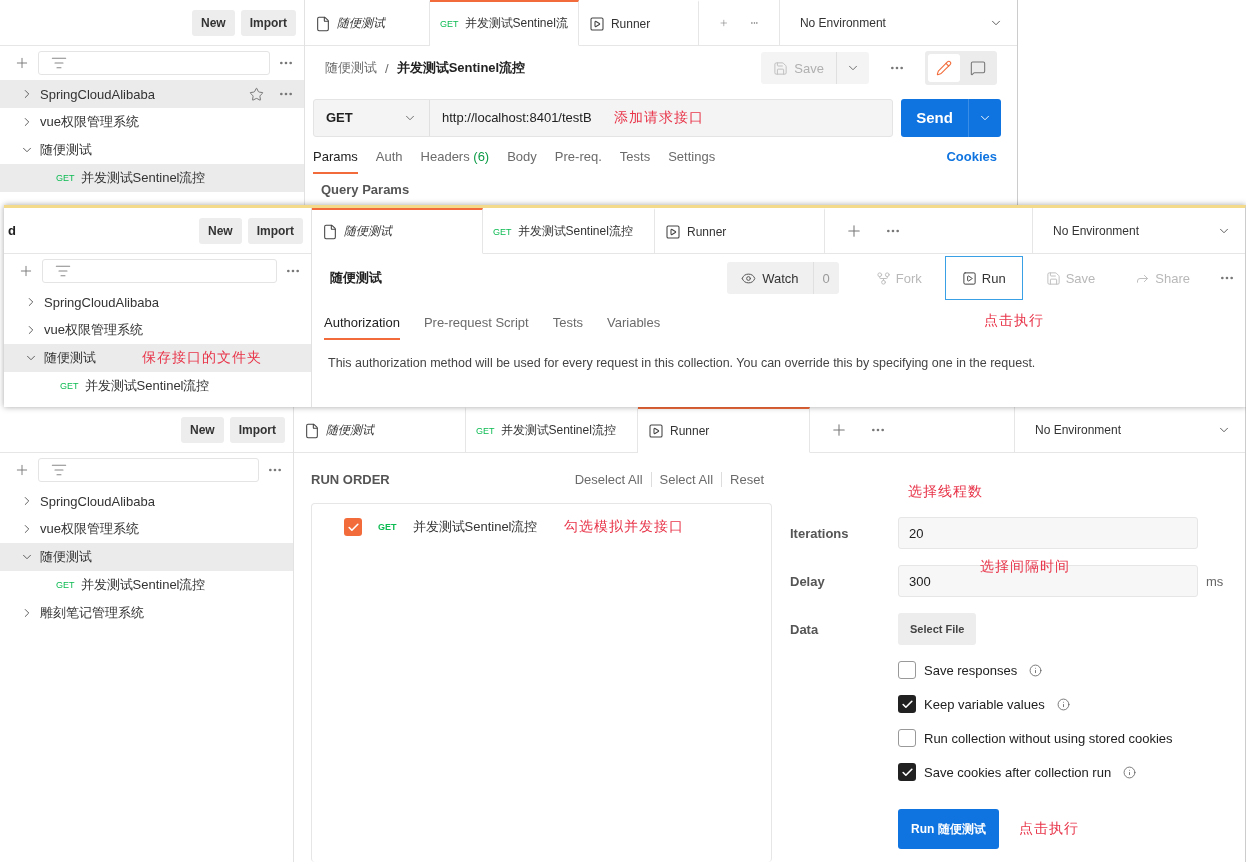 This screenshot has height=862, width=1246. I want to click on collection-item: 雕刻笔记管理系统, so click(146, 613).